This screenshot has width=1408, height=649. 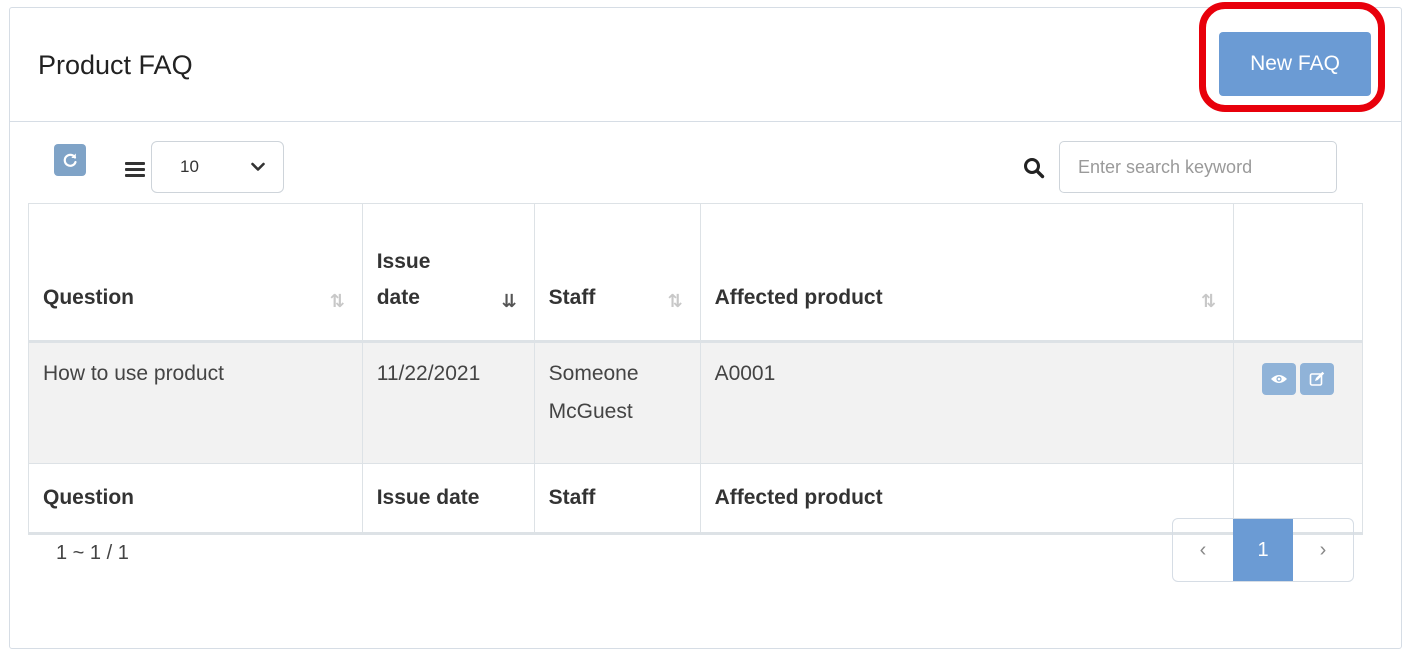 I want to click on column-header-affected-product: Affected product ⇅, so click(x=967, y=273).